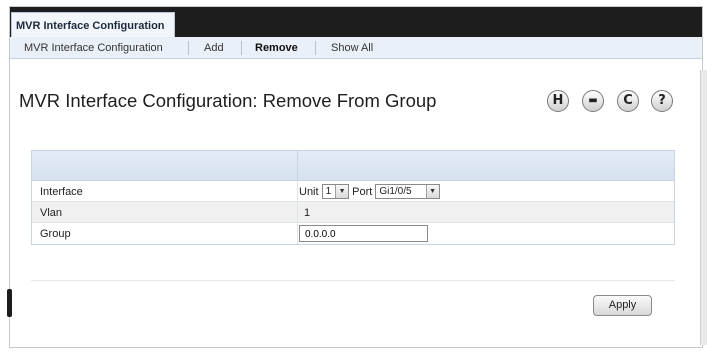  What do you see at coordinates (362, 191) in the screenshot?
I see `port-label: Port` at bounding box center [362, 191].